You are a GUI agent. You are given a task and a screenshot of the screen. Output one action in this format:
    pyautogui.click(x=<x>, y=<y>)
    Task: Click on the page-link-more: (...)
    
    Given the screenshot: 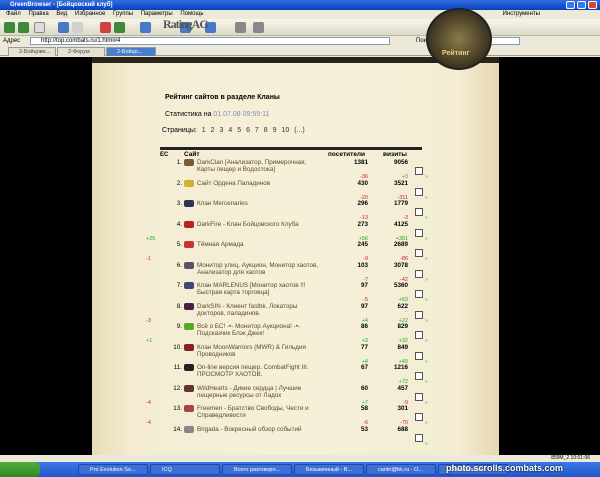 What is the action you would take?
    pyautogui.click(x=299, y=130)
    